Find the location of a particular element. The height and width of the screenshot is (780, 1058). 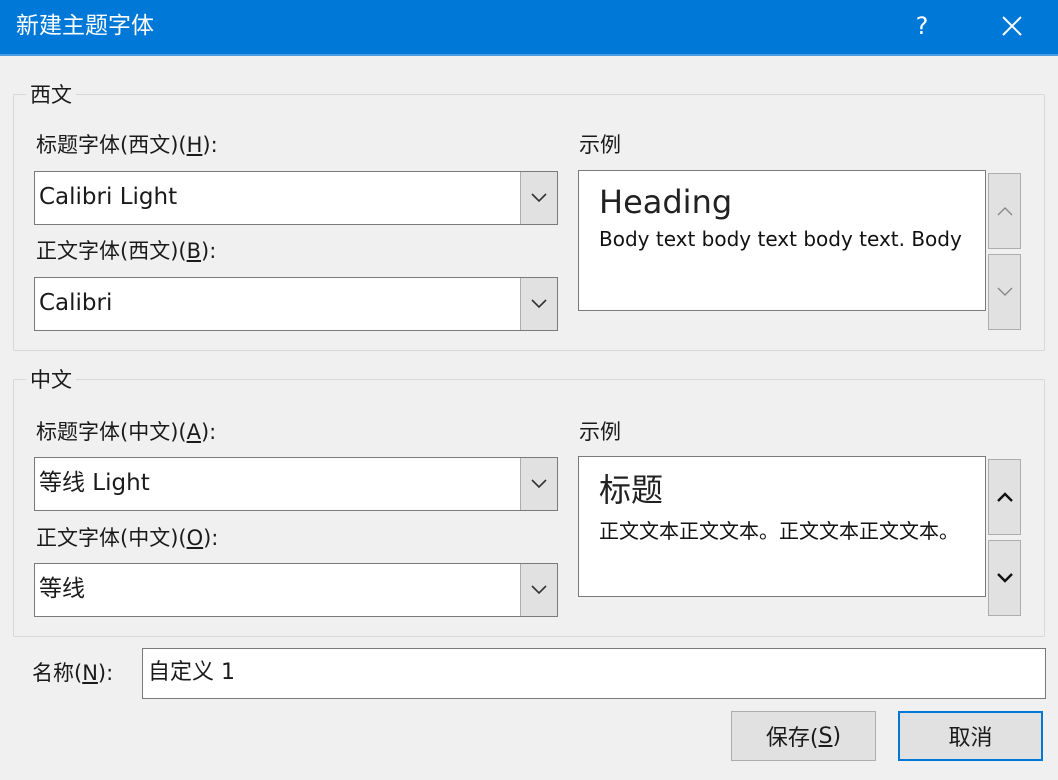

western-body-font-select: Calibri is located at coordinates (296, 304).